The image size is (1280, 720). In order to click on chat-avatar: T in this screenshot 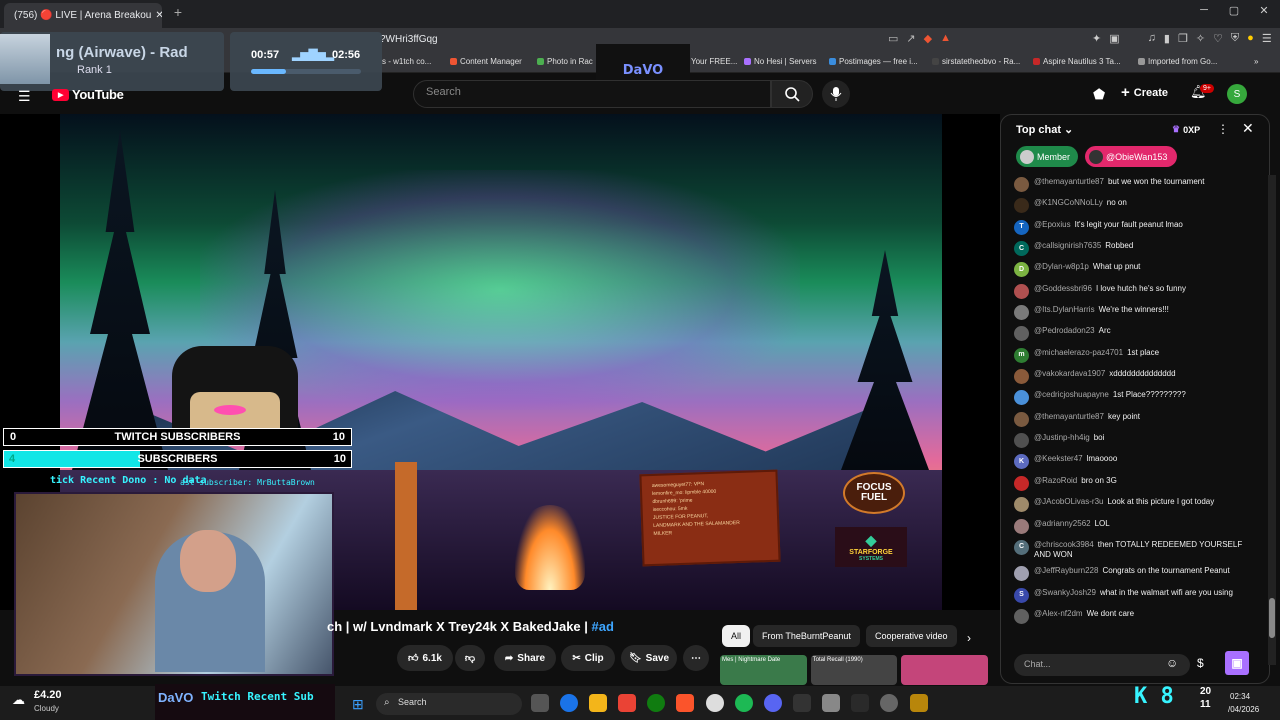, I will do `click(1021, 227)`.